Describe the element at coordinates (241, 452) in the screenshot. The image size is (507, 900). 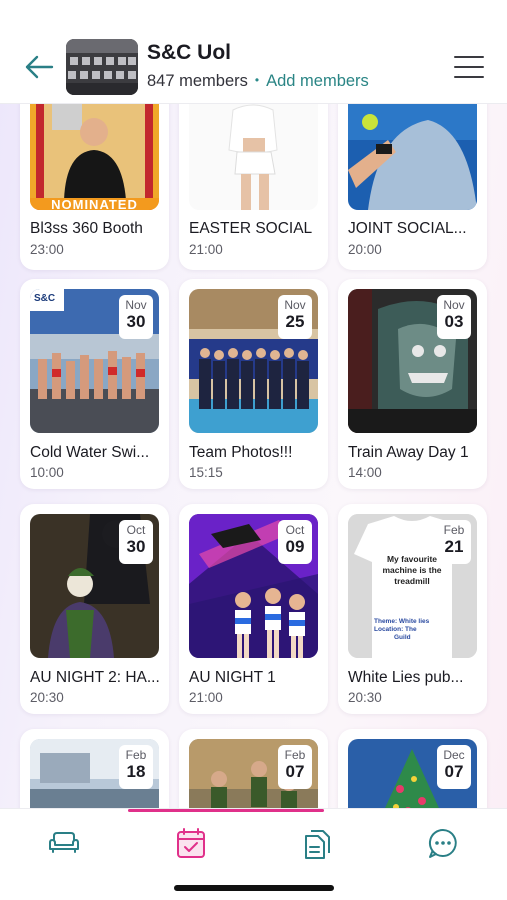
I see `event-title: Team Photos!!!` at that location.